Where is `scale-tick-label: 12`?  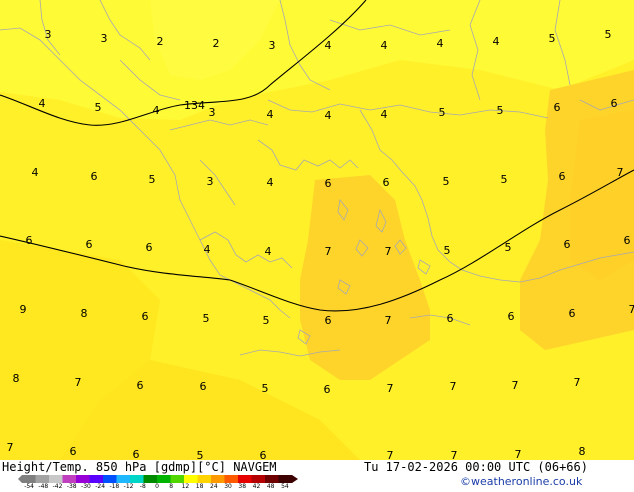 scale-tick-label: 12 is located at coordinates (186, 487).